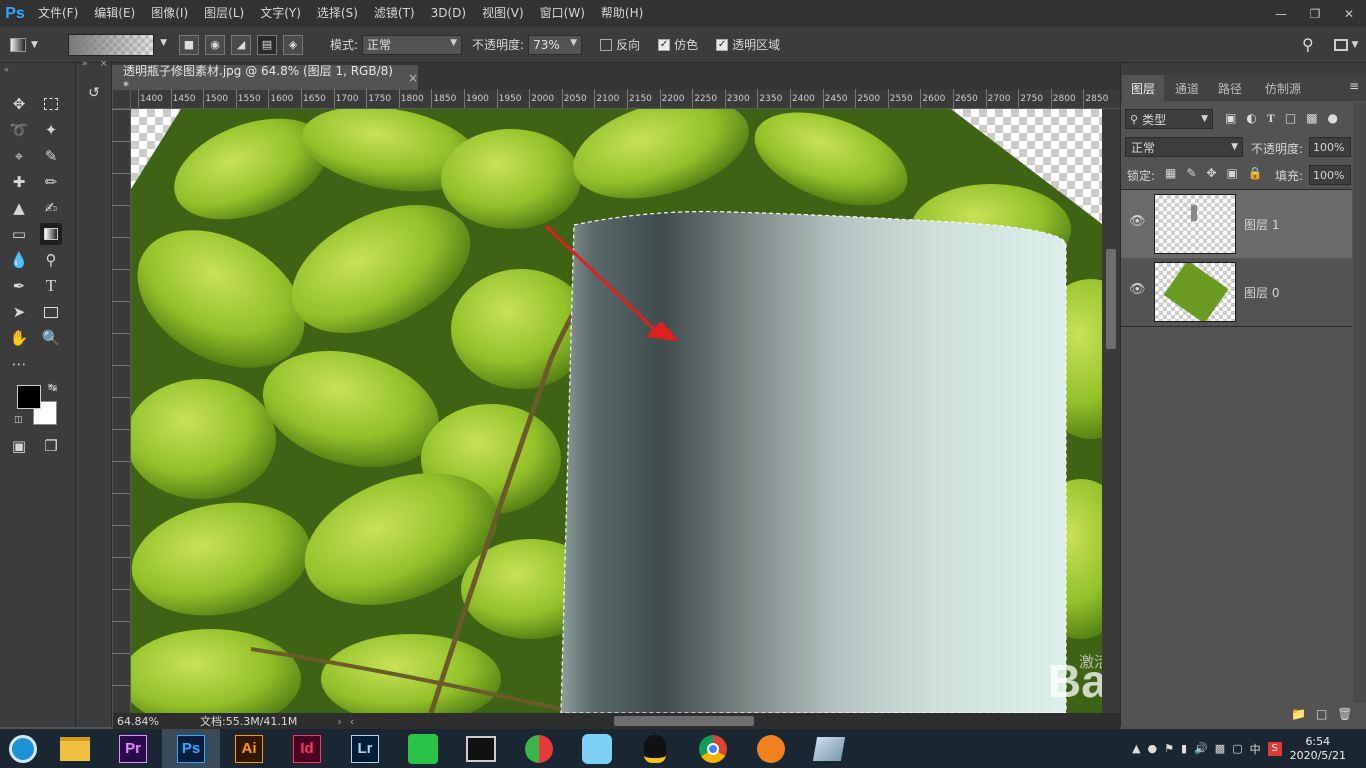 This screenshot has width=1366, height=768. Describe the element at coordinates (1298, 714) in the screenshot. I see `new-group-icon: 📁` at that location.